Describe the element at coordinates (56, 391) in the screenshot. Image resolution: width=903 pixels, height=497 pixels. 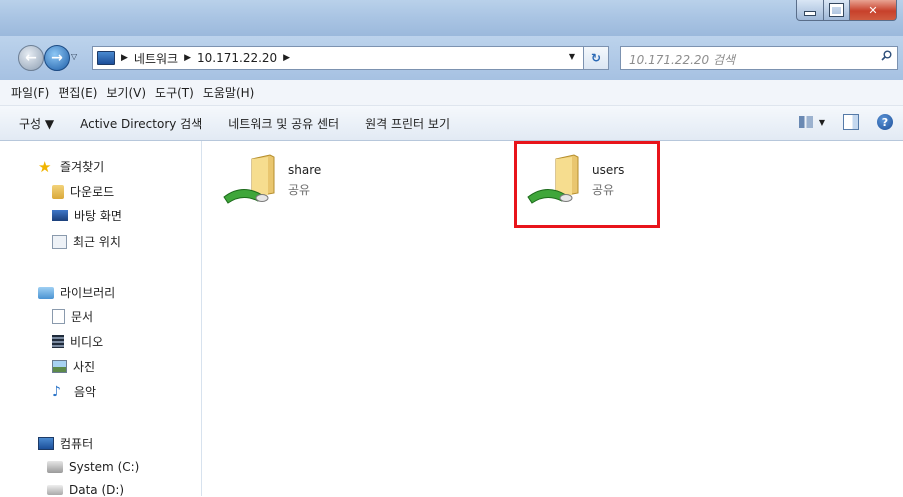
I see `music-note-icon: ♪` at that location.